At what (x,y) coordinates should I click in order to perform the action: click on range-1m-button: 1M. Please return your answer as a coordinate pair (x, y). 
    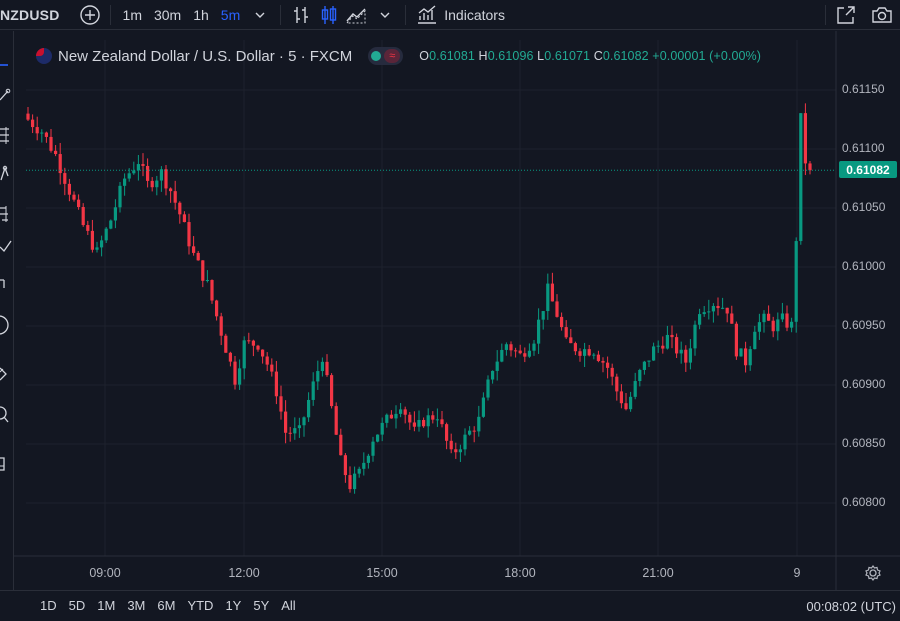
    Looking at the image, I should click on (106, 605).